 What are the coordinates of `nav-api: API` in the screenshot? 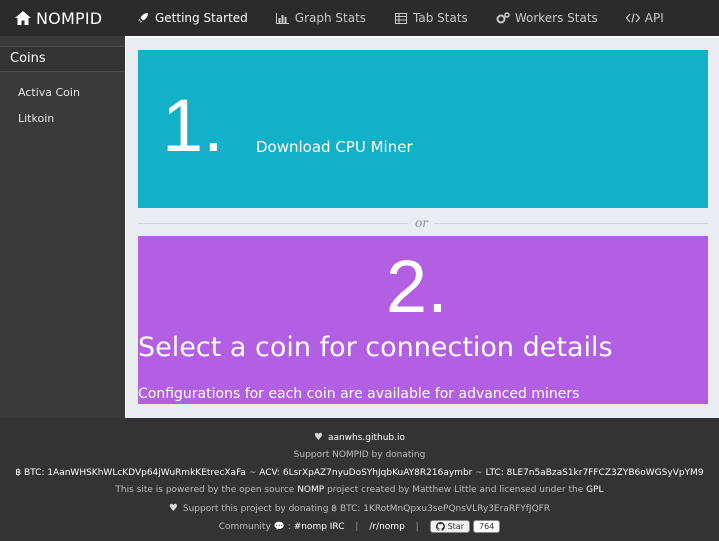 It's located at (644, 18).